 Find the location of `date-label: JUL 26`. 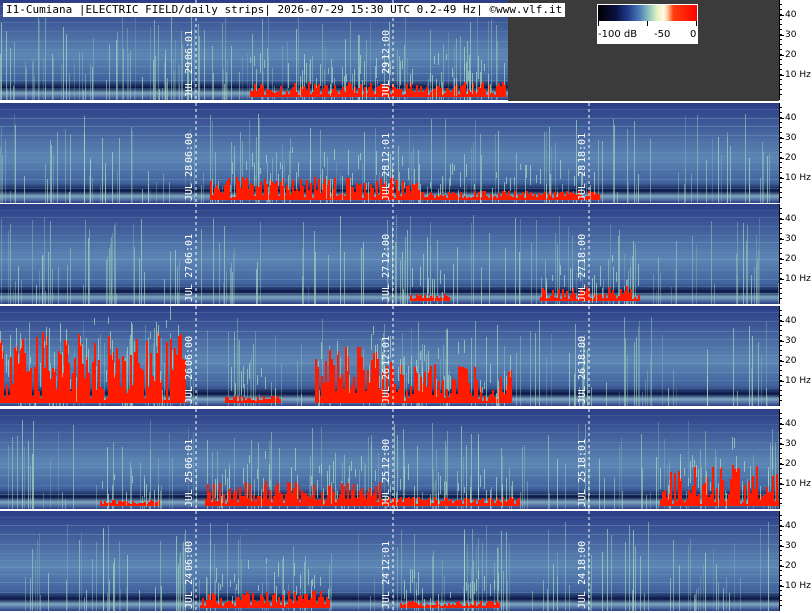

date-label: JUL 26 is located at coordinates (582, 386).